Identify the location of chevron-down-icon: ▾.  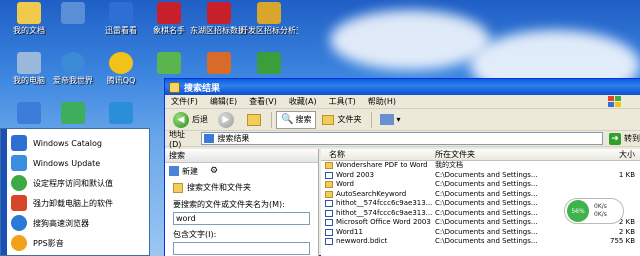
(398, 119).